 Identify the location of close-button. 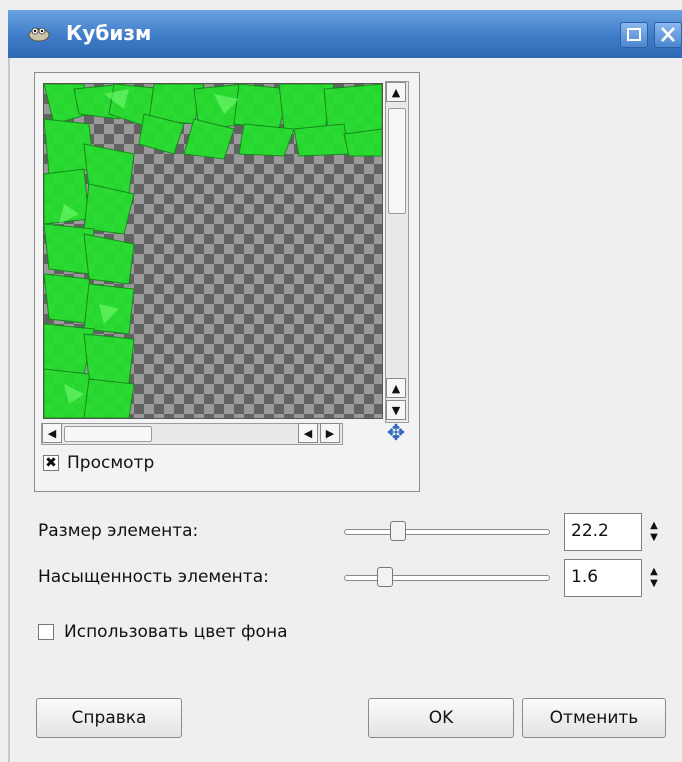
(668, 35).